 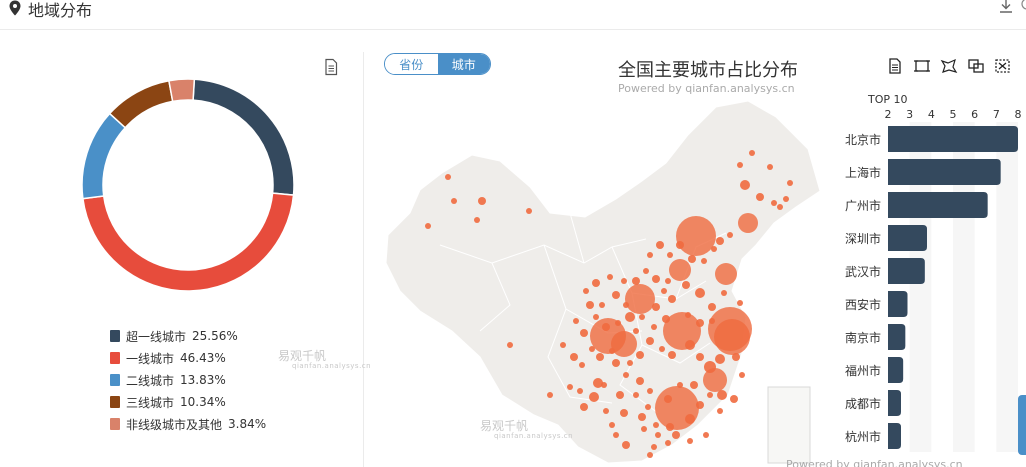 What do you see at coordinates (949, 66) in the screenshot?
I see `lasso-select-icon` at bounding box center [949, 66].